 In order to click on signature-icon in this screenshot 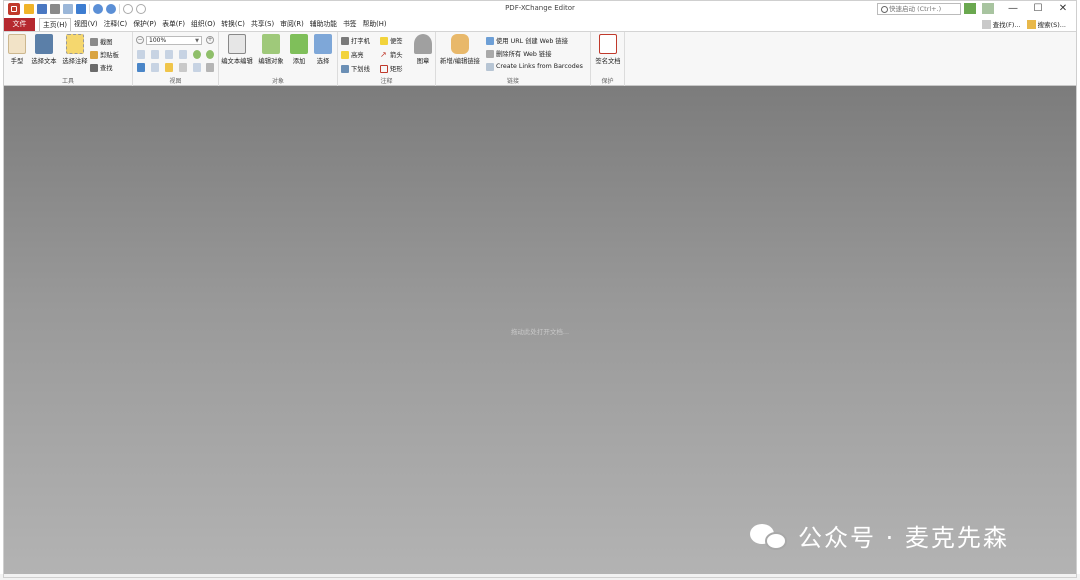, I will do `click(608, 44)`.